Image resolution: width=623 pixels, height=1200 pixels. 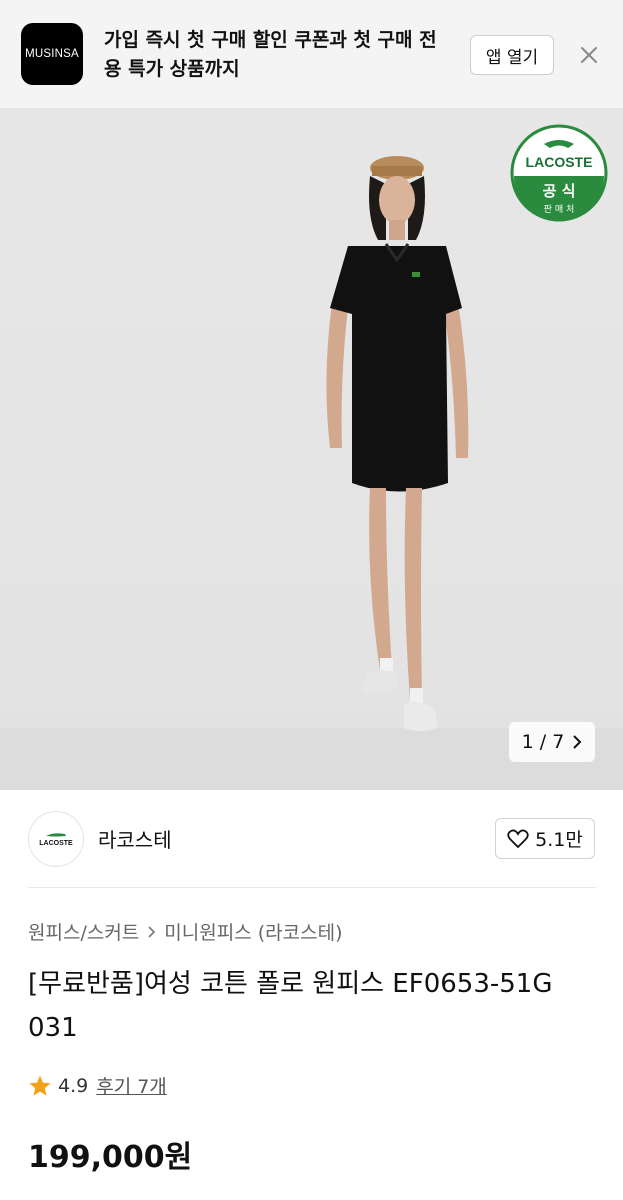 I want to click on breadcrumb: 원피스/스커트 미니원피스 (라코스테), so click(x=185, y=931).